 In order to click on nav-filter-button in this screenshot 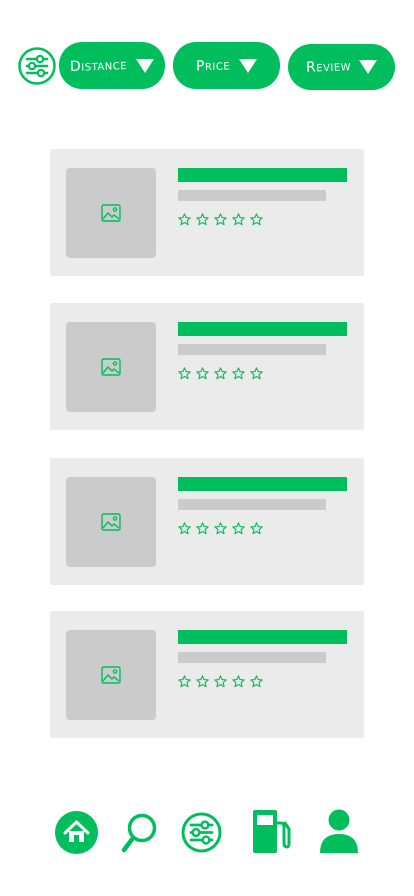, I will do `click(201, 832)`.